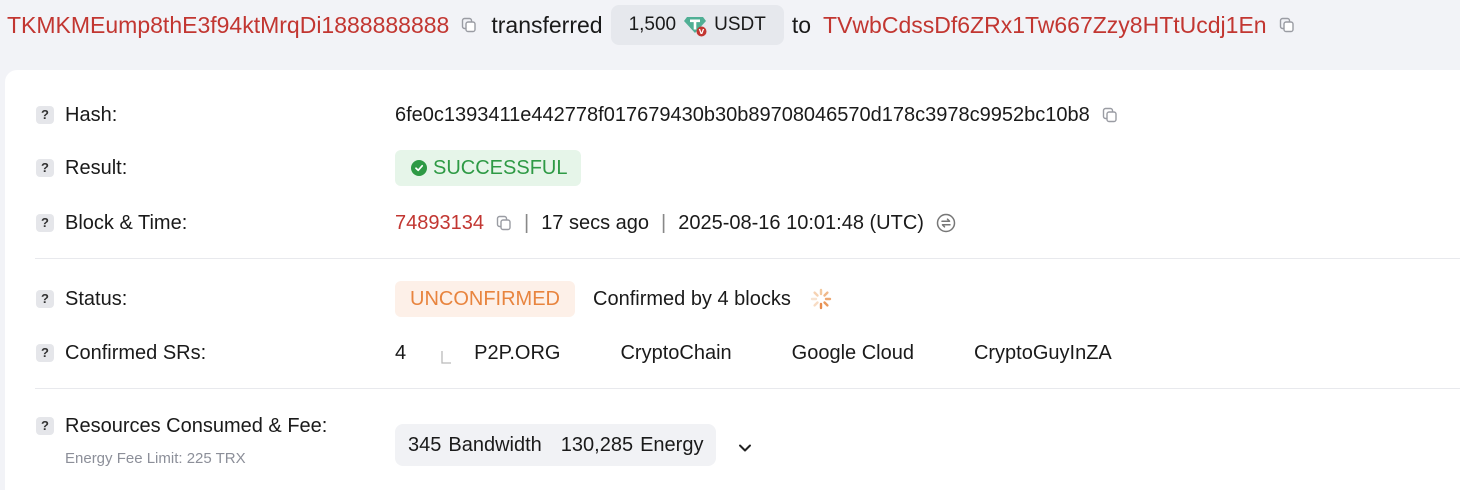  Describe the element at coordinates (1043, 353) in the screenshot. I see `sr-link: CryptoGuyInZA` at that location.